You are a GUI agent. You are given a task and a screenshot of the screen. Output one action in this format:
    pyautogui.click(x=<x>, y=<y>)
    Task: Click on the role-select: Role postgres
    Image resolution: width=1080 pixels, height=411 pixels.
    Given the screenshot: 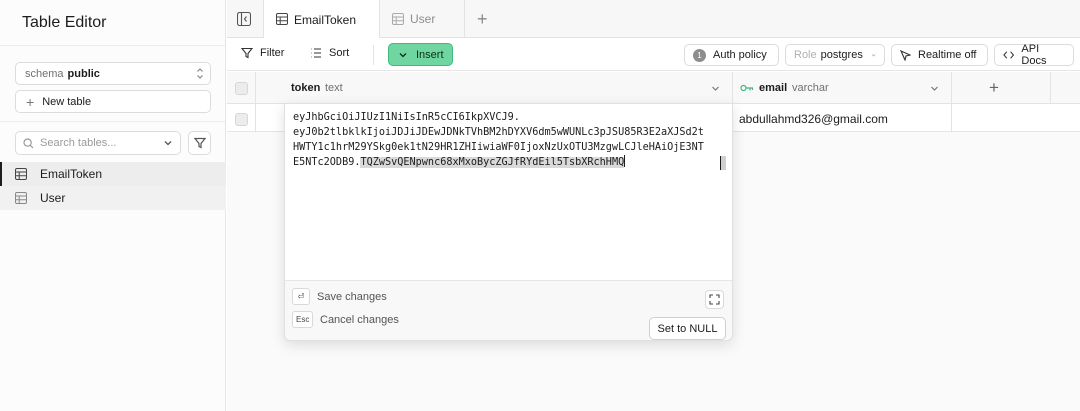 What is the action you would take?
    pyautogui.click(x=835, y=55)
    